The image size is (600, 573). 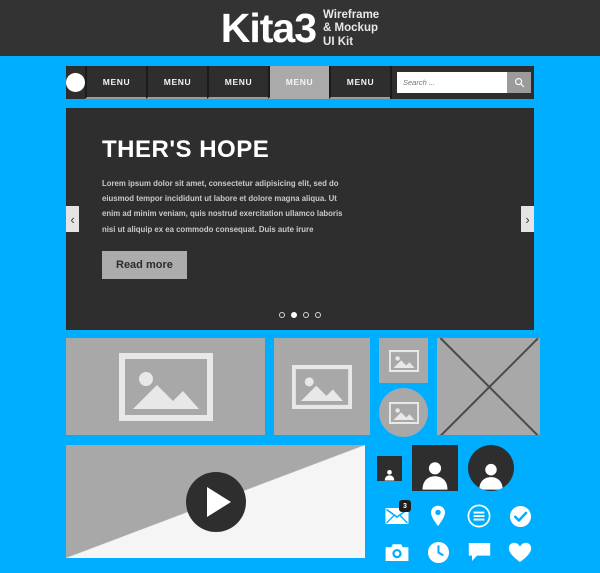 I want to click on brand-subtitle-line-3: UI Kit, so click(x=338, y=41).